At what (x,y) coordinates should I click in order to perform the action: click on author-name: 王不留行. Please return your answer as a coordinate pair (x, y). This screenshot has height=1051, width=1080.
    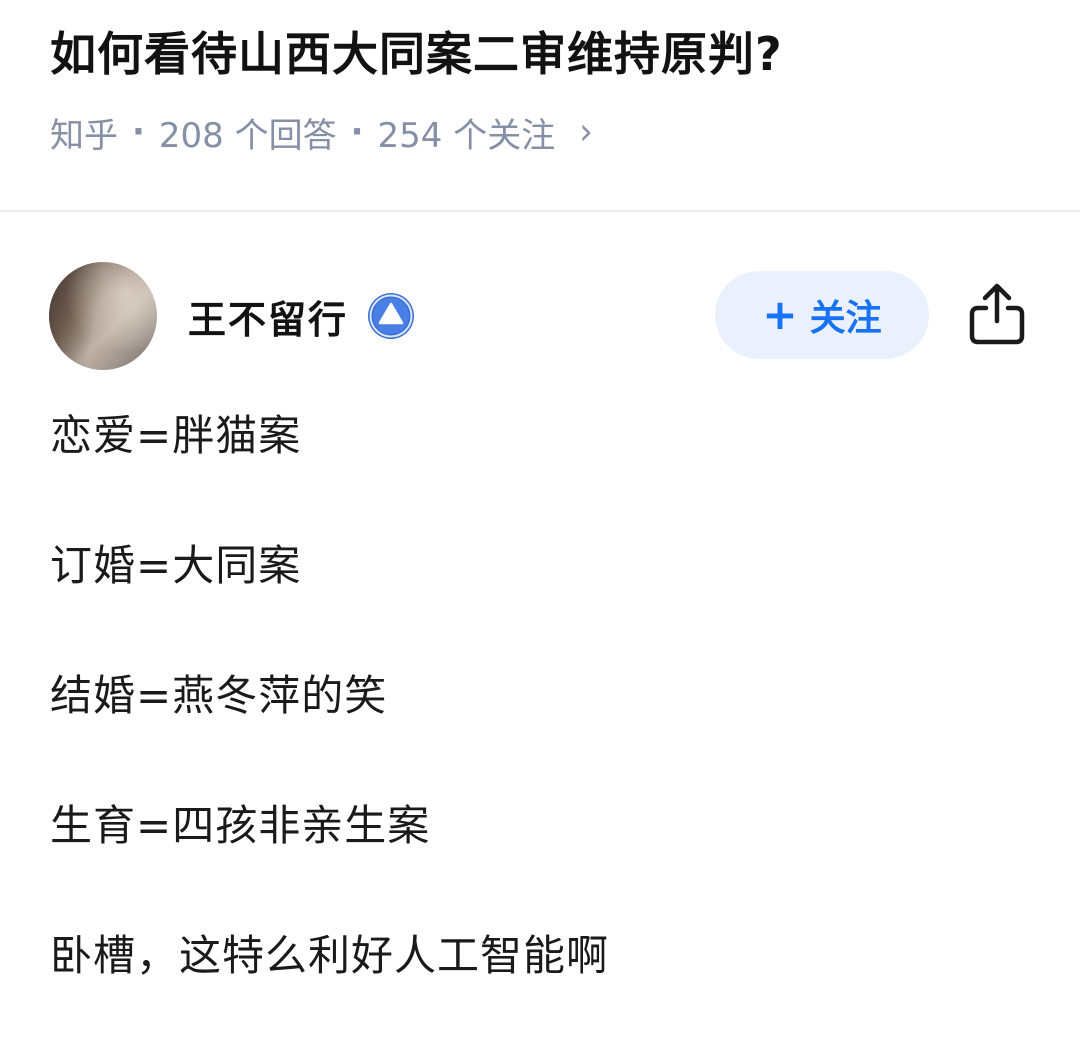
    Looking at the image, I should click on (268, 316).